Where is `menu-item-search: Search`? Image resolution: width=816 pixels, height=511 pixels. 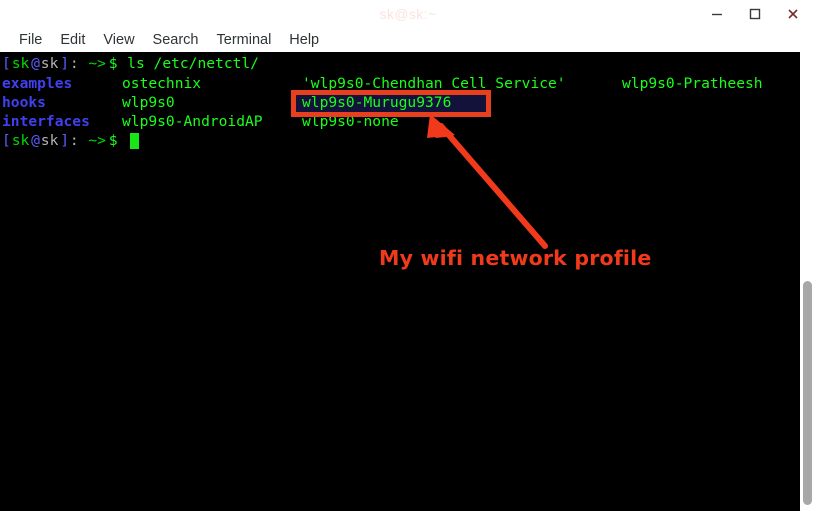 menu-item-search: Search is located at coordinates (176, 40).